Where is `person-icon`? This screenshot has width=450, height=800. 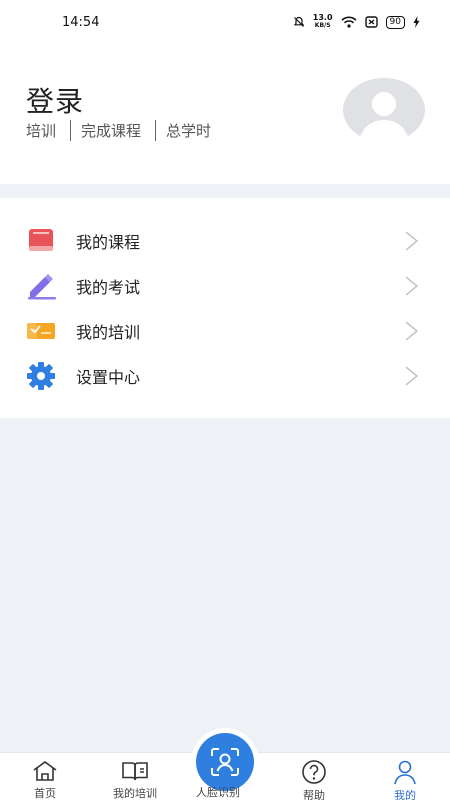 person-icon is located at coordinates (405, 772).